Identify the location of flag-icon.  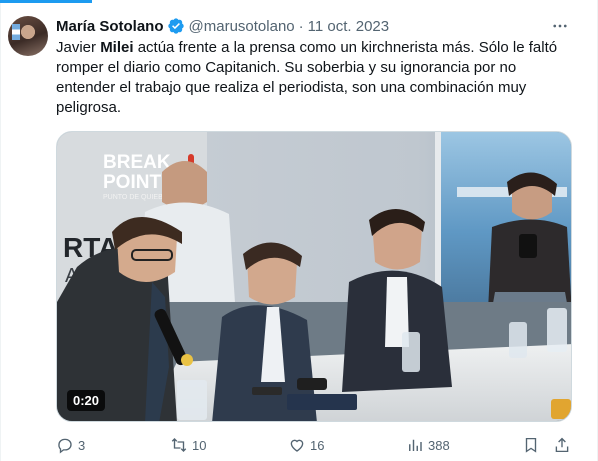
(16, 32).